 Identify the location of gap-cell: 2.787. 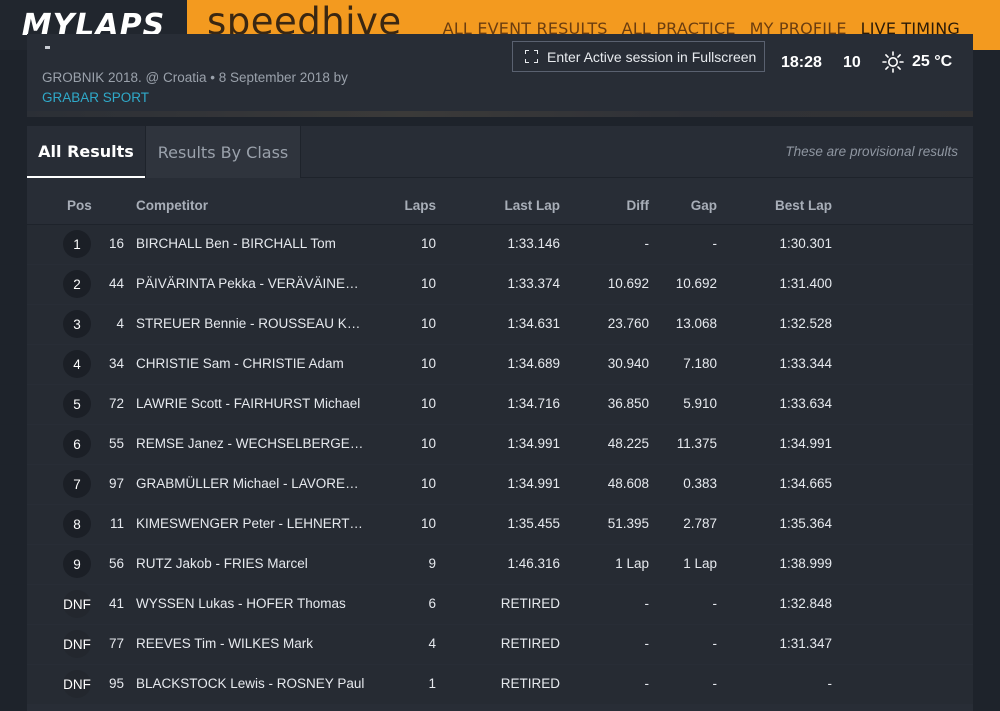
(700, 523).